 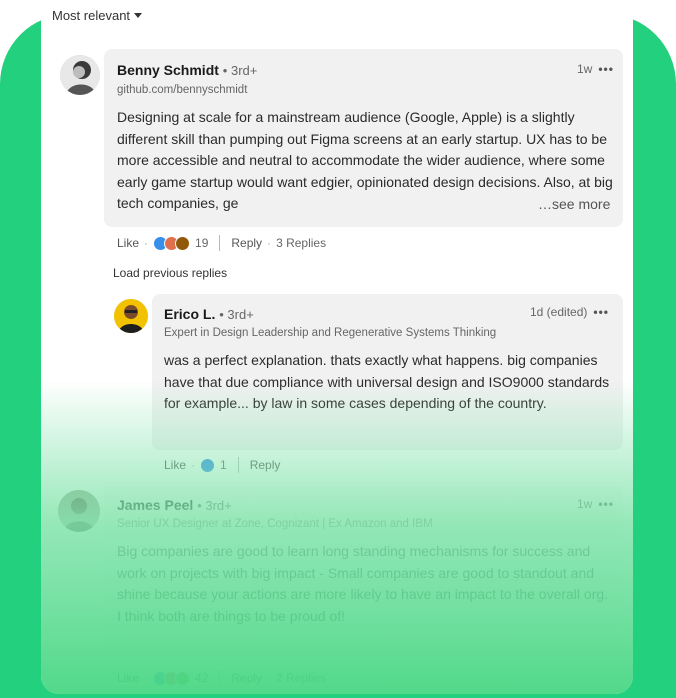 I want to click on commenter-name: Benny Schmidt • 3rd+, so click(x=187, y=70).